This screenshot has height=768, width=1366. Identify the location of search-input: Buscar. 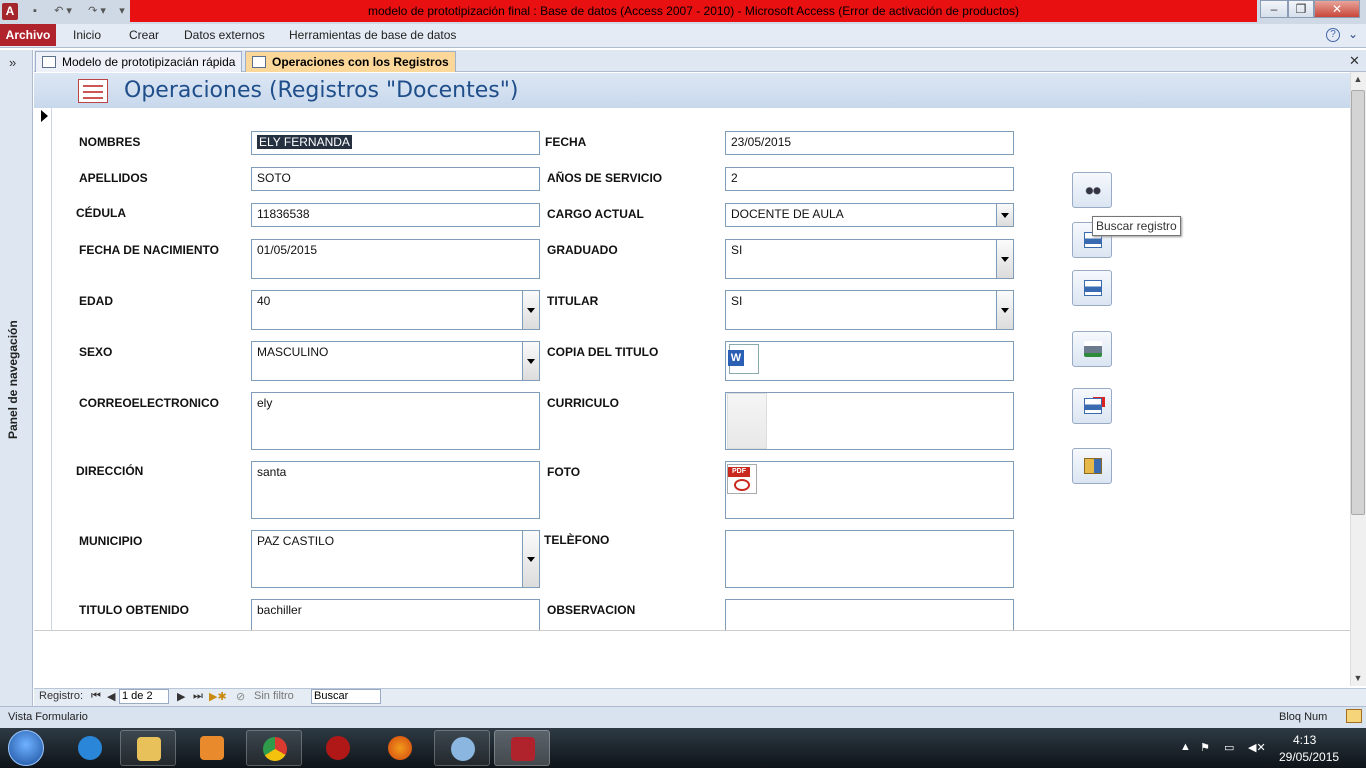
(346, 696).